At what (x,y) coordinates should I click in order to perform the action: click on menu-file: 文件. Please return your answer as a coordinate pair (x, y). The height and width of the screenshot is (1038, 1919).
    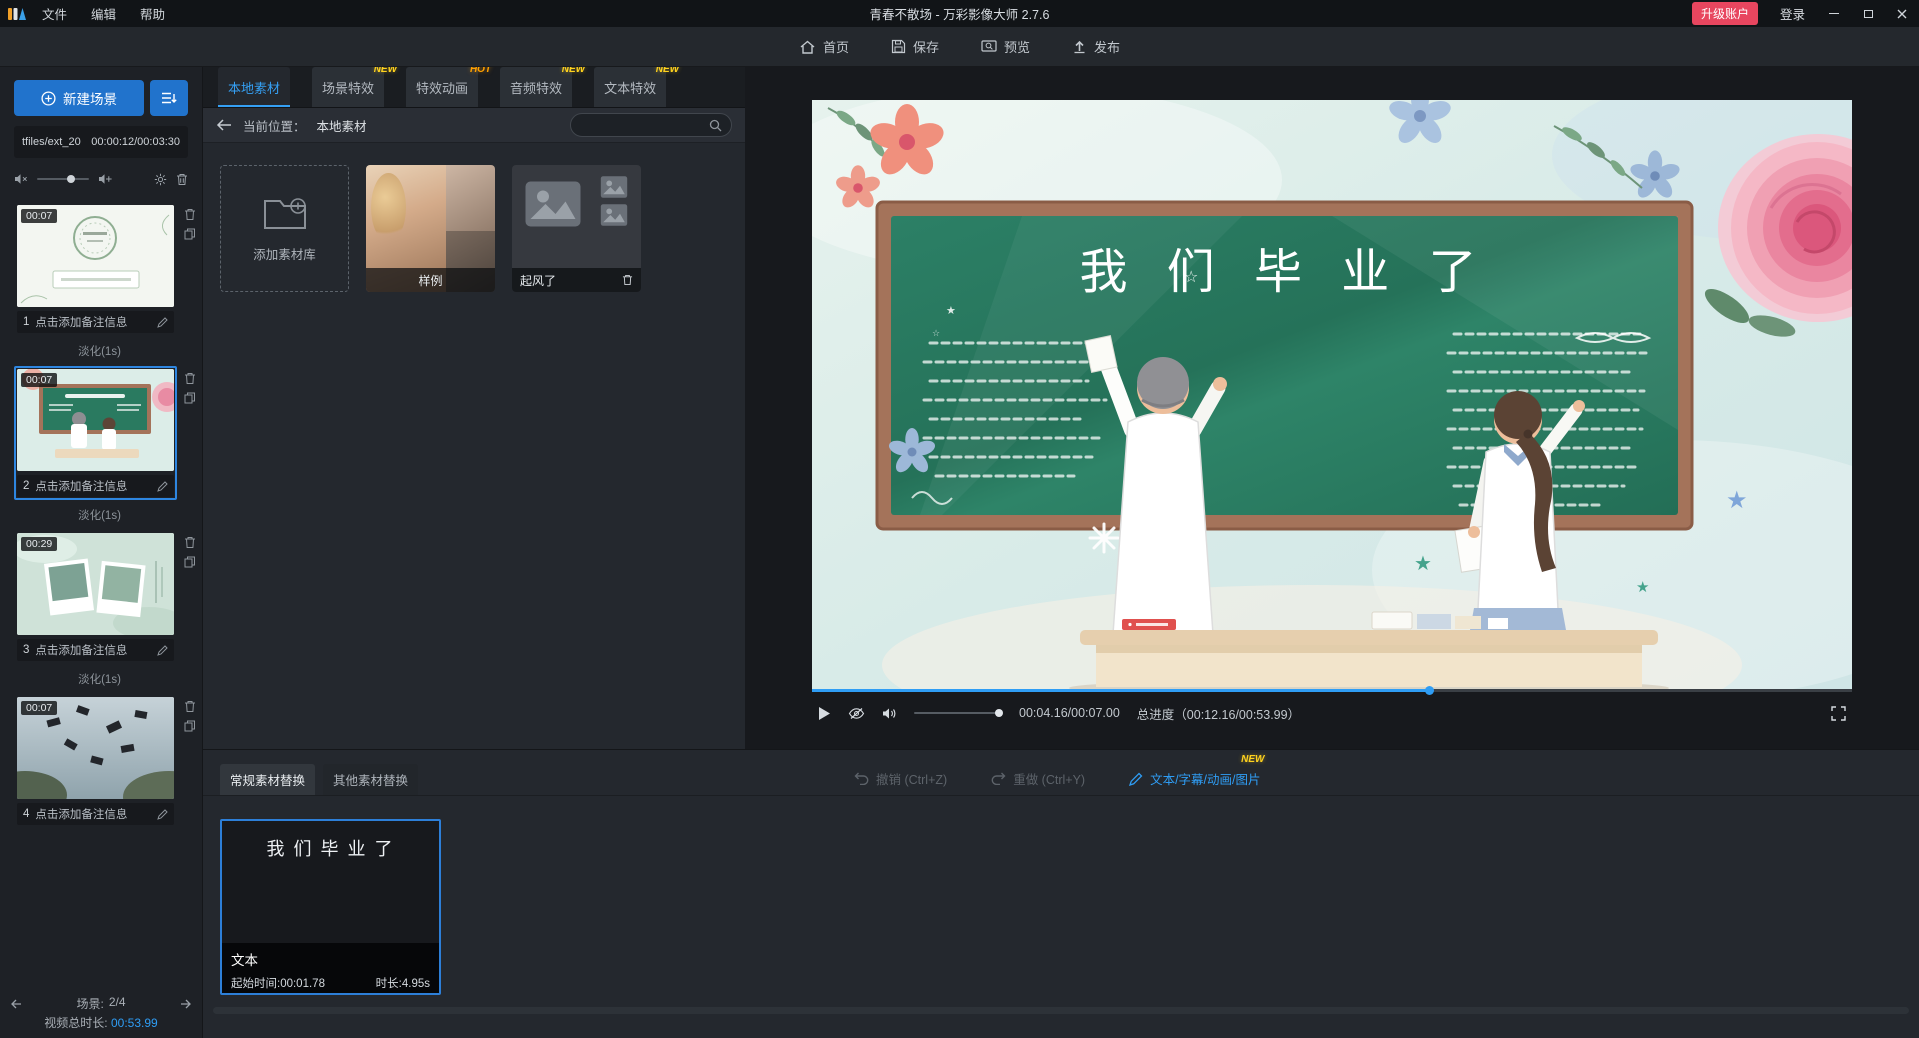
    Looking at the image, I should click on (54, 13).